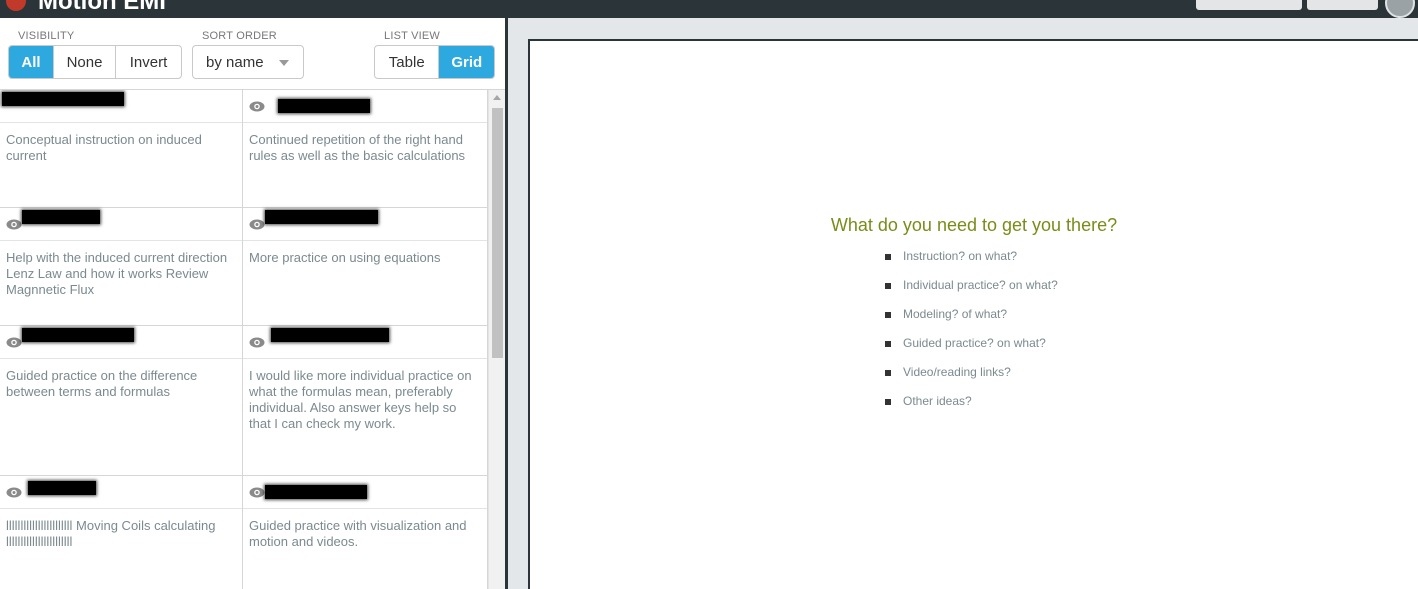  I want to click on scrollbar-thumb, so click(497, 233).